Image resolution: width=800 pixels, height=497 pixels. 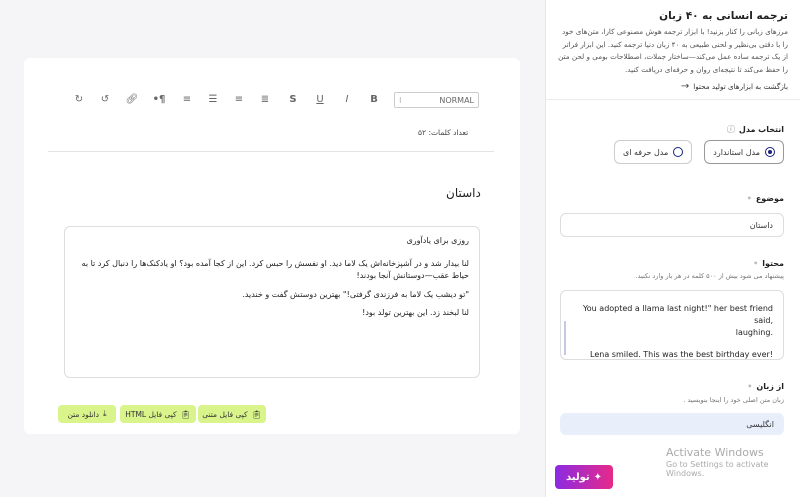 I want to click on divider, so click(x=271, y=151).